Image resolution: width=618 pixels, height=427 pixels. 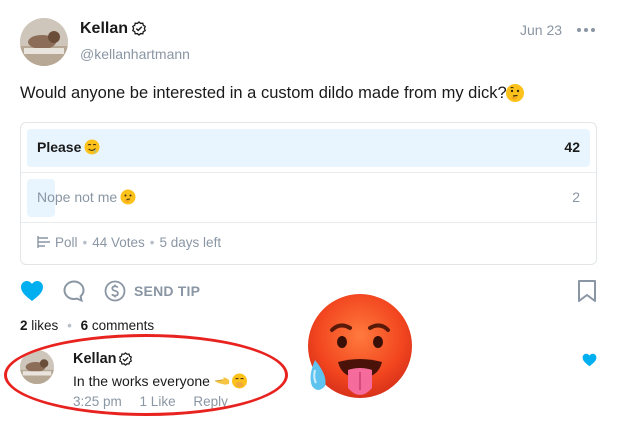 What do you see at coordinates (24, 325) in the screenshot?
I see `likes-count: 2` at bounding box center [24, 325].